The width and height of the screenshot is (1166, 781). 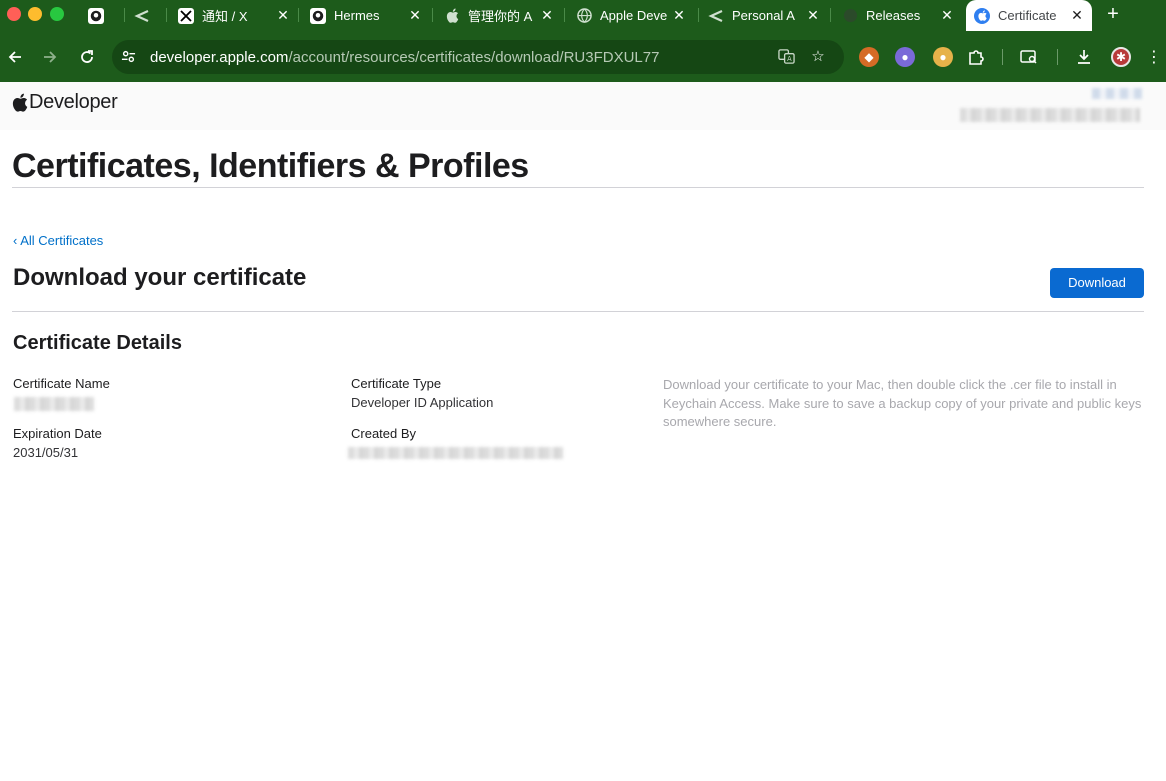 I want to click on url-host: developer.apple.com, so click(x=219, y=57).